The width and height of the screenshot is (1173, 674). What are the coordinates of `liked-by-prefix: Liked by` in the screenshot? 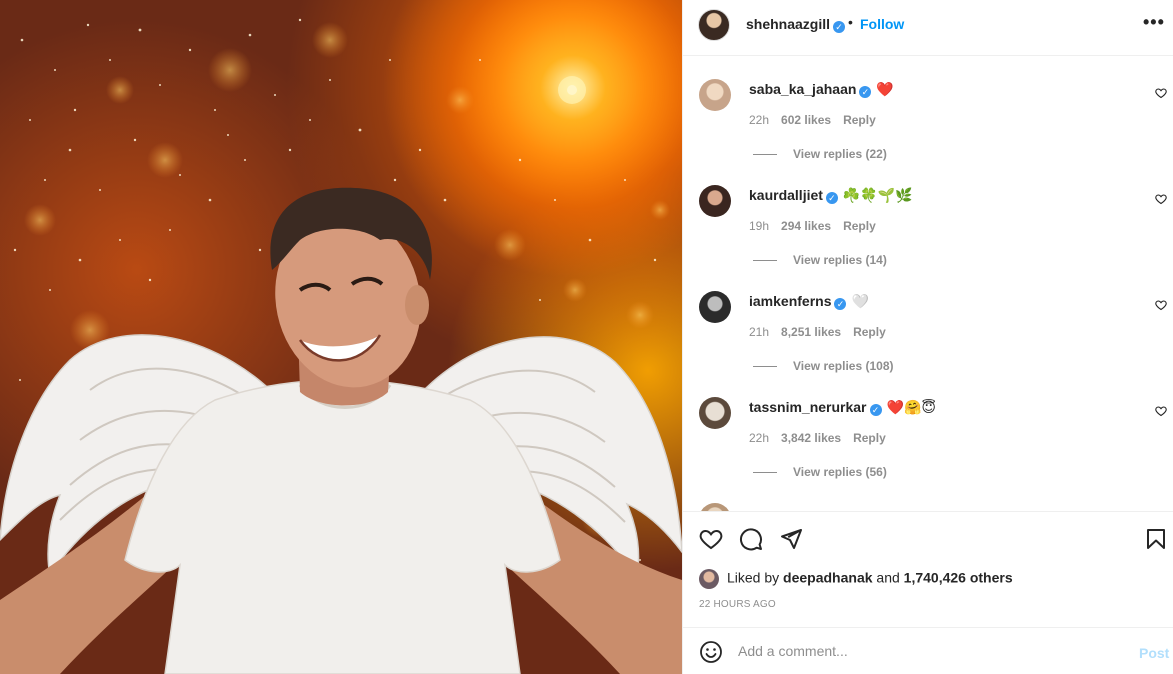 It's located at (755, 577).